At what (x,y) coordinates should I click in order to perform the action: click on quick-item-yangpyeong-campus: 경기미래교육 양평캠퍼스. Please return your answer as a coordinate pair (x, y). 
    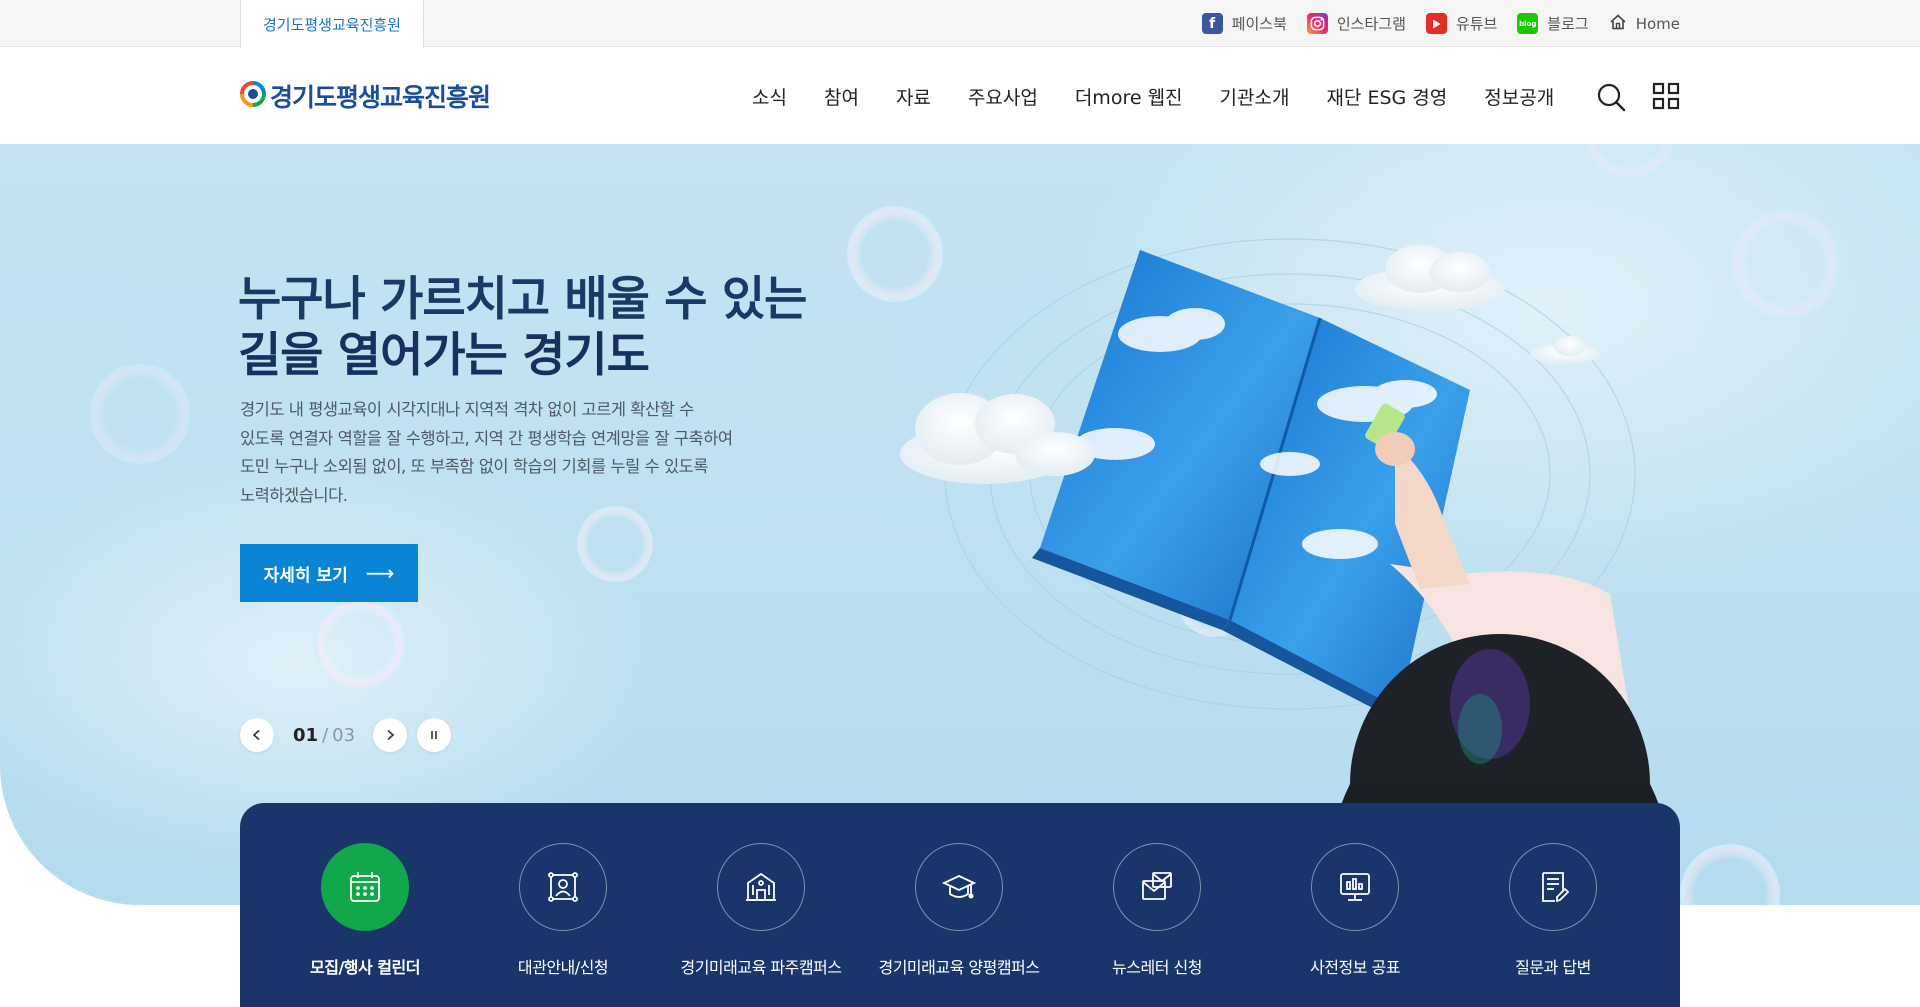
    Looking at the image, I should click on (959, 905).